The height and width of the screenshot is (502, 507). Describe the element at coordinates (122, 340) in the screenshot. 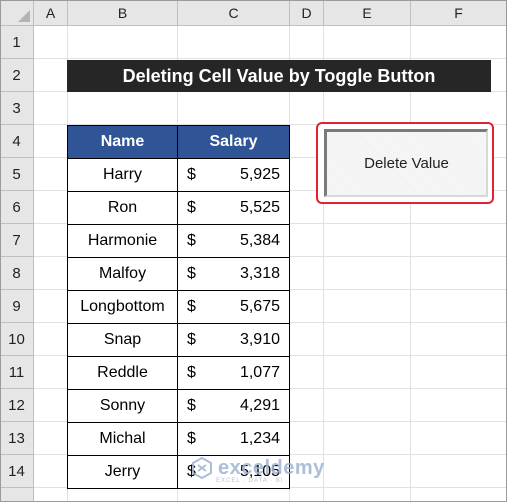

I see `name-cell: Snap` at that location.